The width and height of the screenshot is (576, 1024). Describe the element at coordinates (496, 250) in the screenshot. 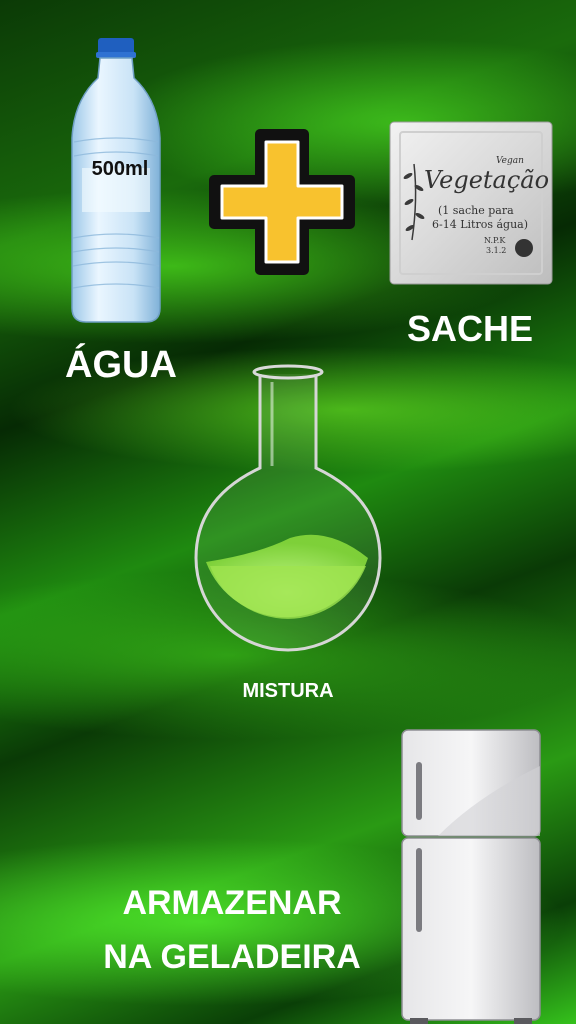

I see `sachet-npk-value: 3.1.2` at that location.